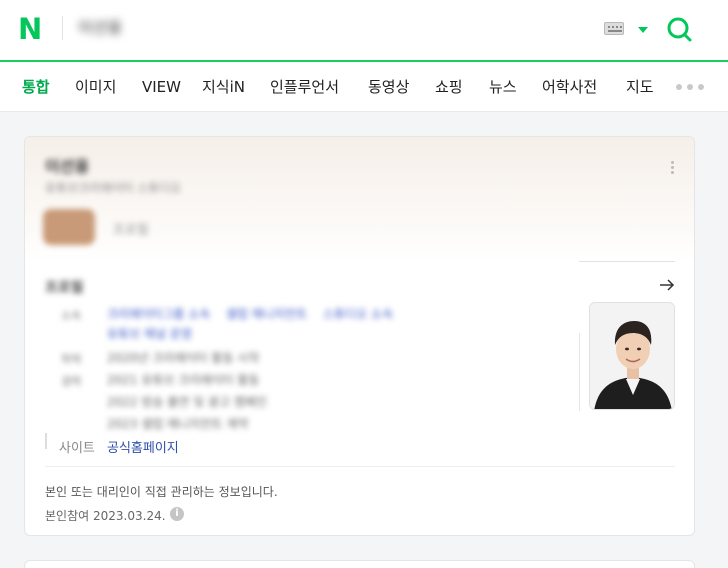 The image size is (728, 568). Describe the element at coordinates (100, 27) in the screenshot. I see `search-query-text: 이선웅` at that location.